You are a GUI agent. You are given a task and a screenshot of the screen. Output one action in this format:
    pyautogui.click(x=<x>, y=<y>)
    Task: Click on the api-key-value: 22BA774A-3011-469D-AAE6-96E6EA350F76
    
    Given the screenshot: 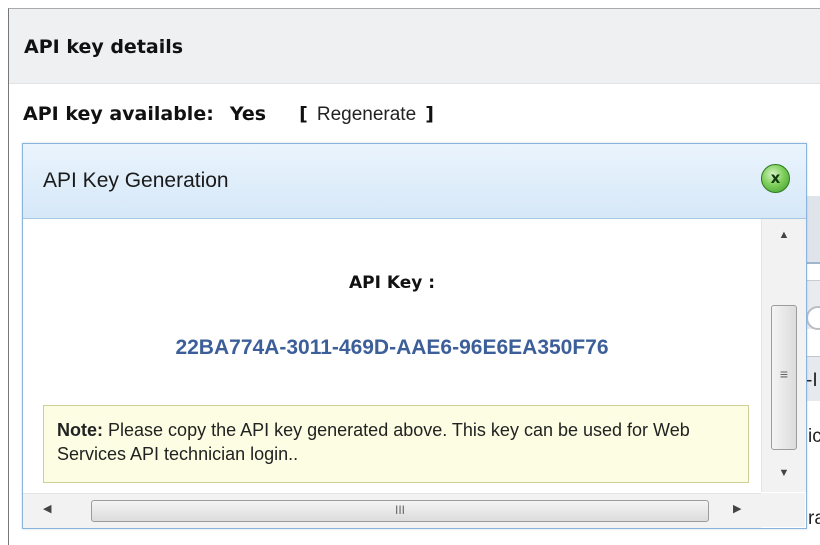 What is the action you would take?
    pyautogui.click(x=392, y=347)
    